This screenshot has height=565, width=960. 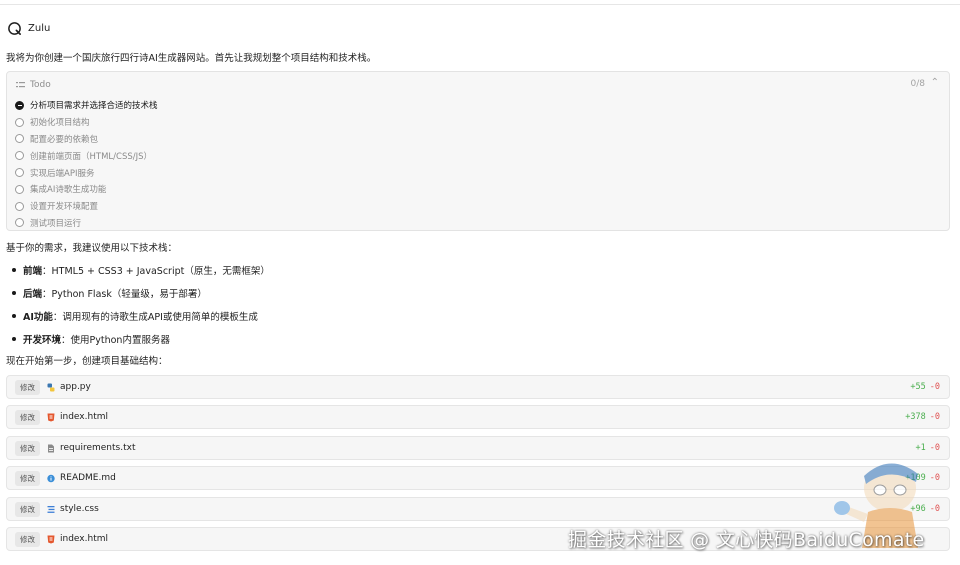 I want to click on file-change-row: 修改 index.html +378 -0, so click(x=478, y=417).